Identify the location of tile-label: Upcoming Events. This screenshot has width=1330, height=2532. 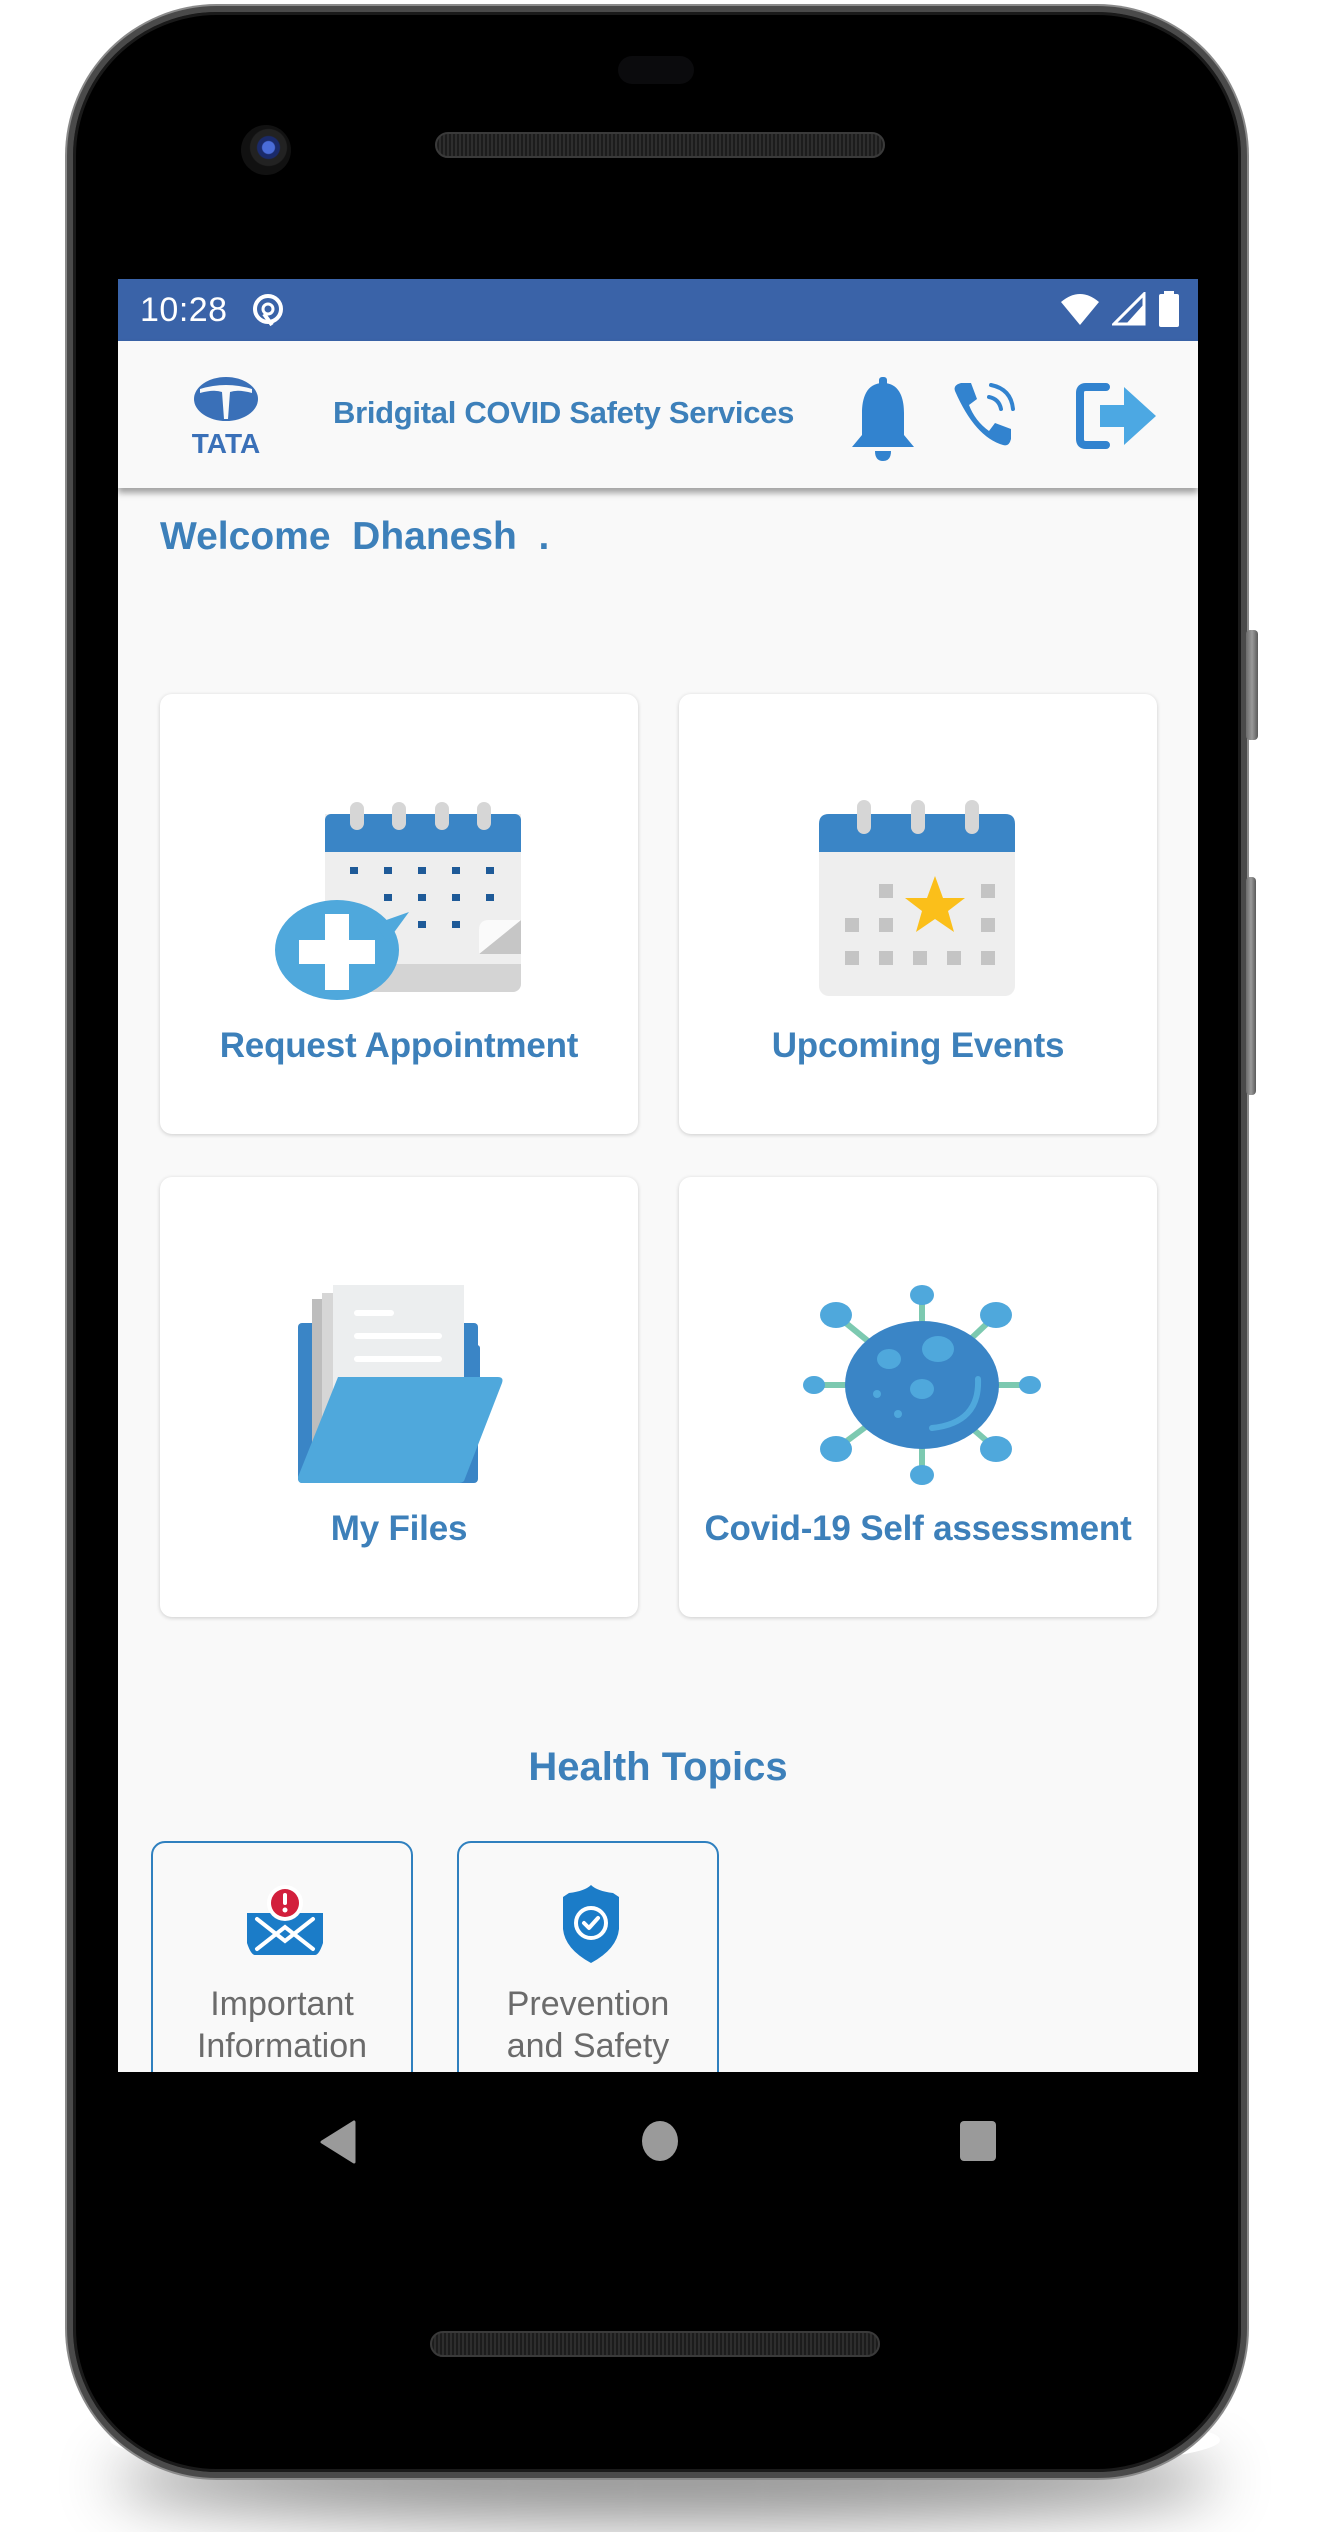
(918, 1045).